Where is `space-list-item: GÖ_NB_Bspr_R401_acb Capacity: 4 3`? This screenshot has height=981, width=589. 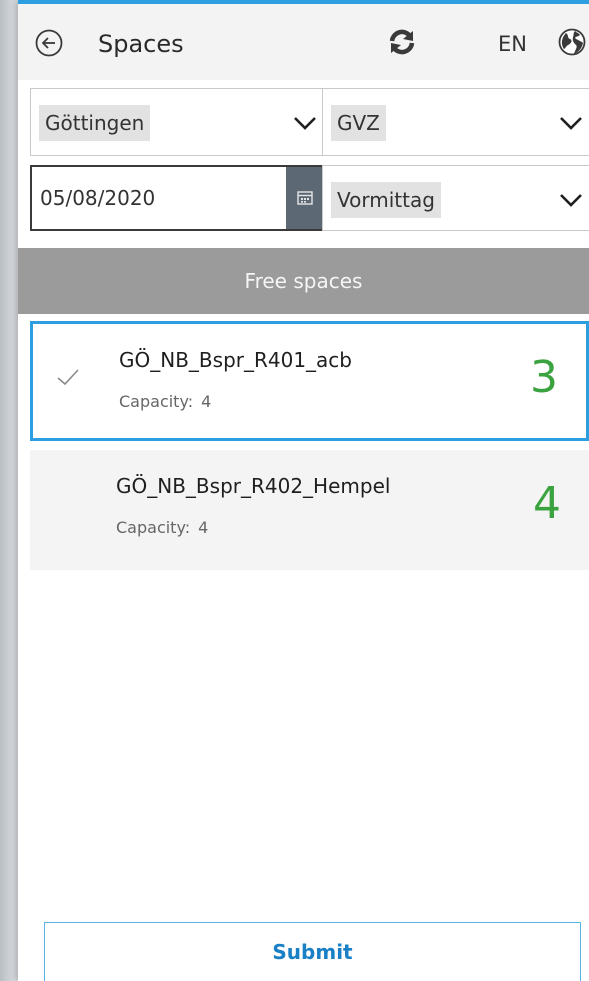 space-list-item: GÖ_NB_Bspr_R401_acb Capacity: 4 3 is located at coordinates (309, 381).